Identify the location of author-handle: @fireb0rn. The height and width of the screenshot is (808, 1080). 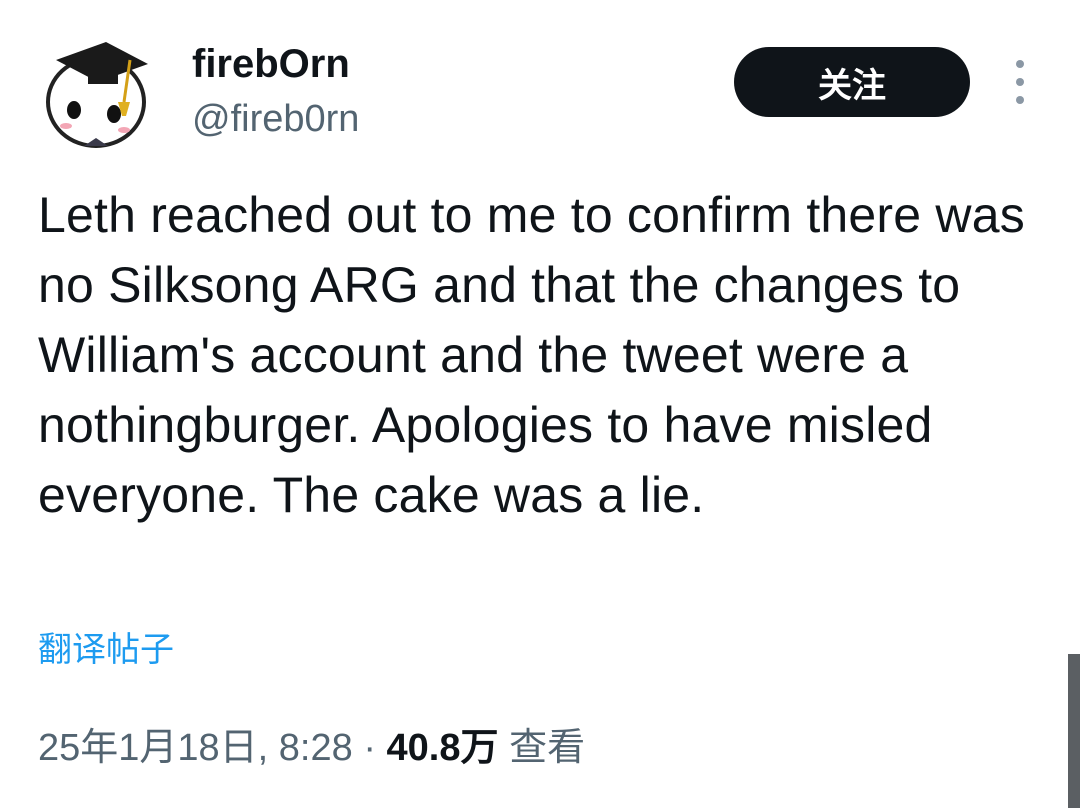
(275, 119).